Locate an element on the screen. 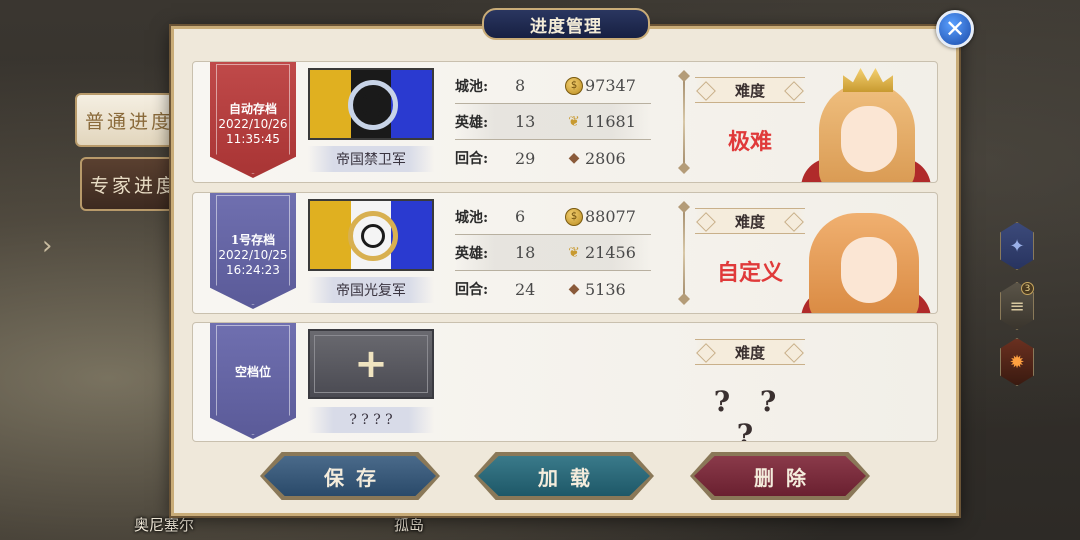 The image size is (1080, 540). crown-icon is located at coordinates (868, 80).